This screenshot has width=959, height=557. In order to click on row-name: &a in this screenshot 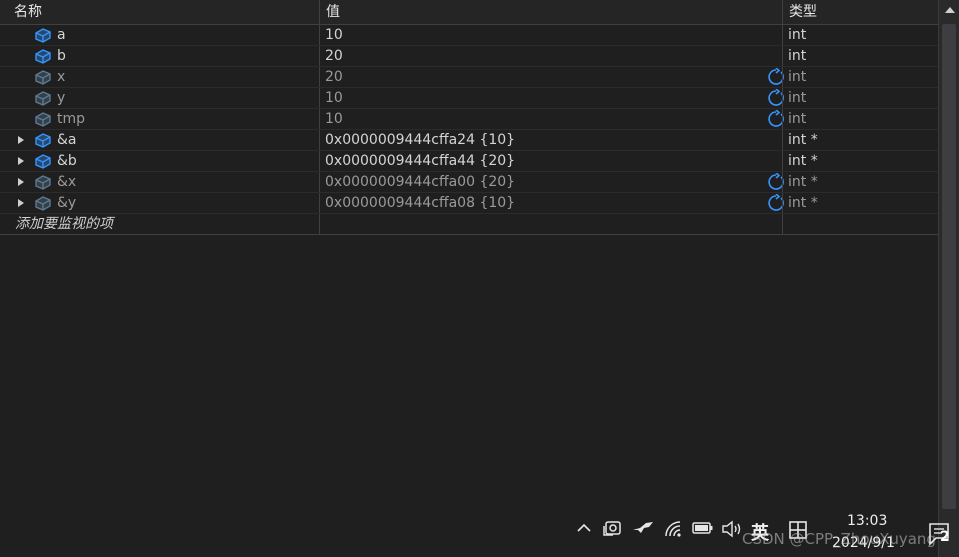, I will do `click(67, 140)`.